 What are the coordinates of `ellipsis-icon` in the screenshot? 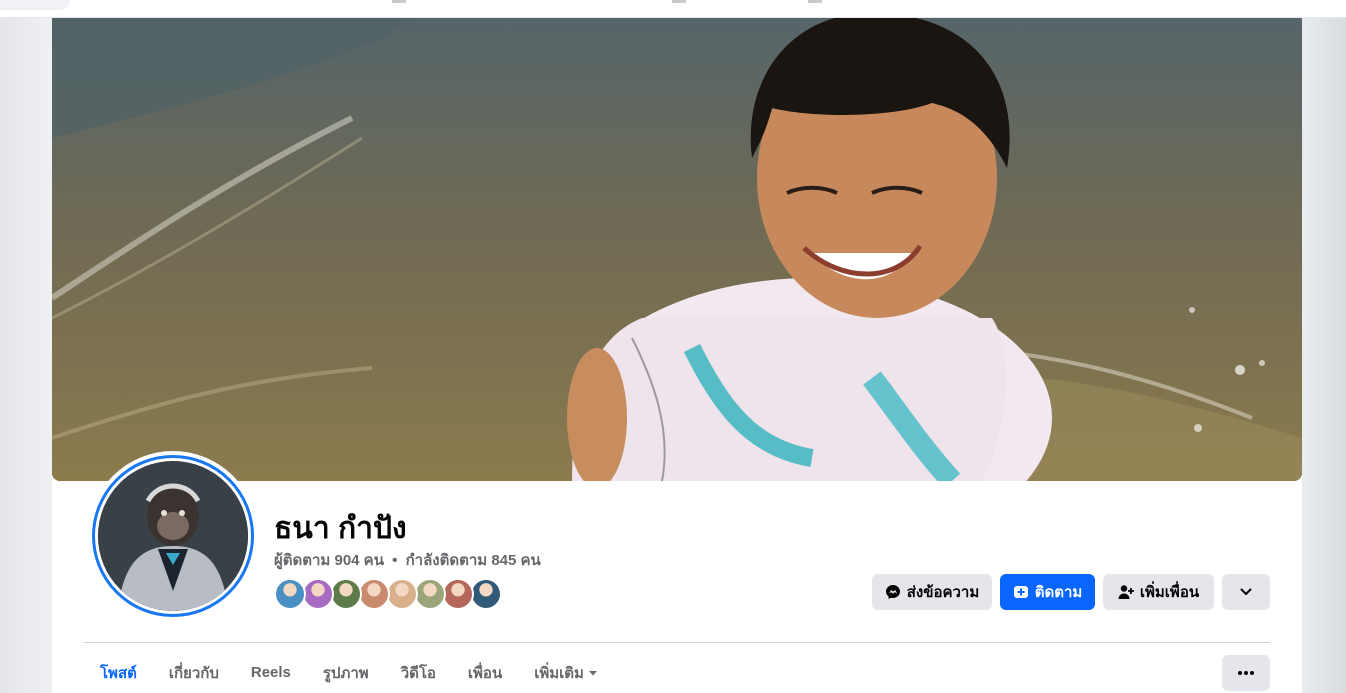 It's located at (1246, 673).